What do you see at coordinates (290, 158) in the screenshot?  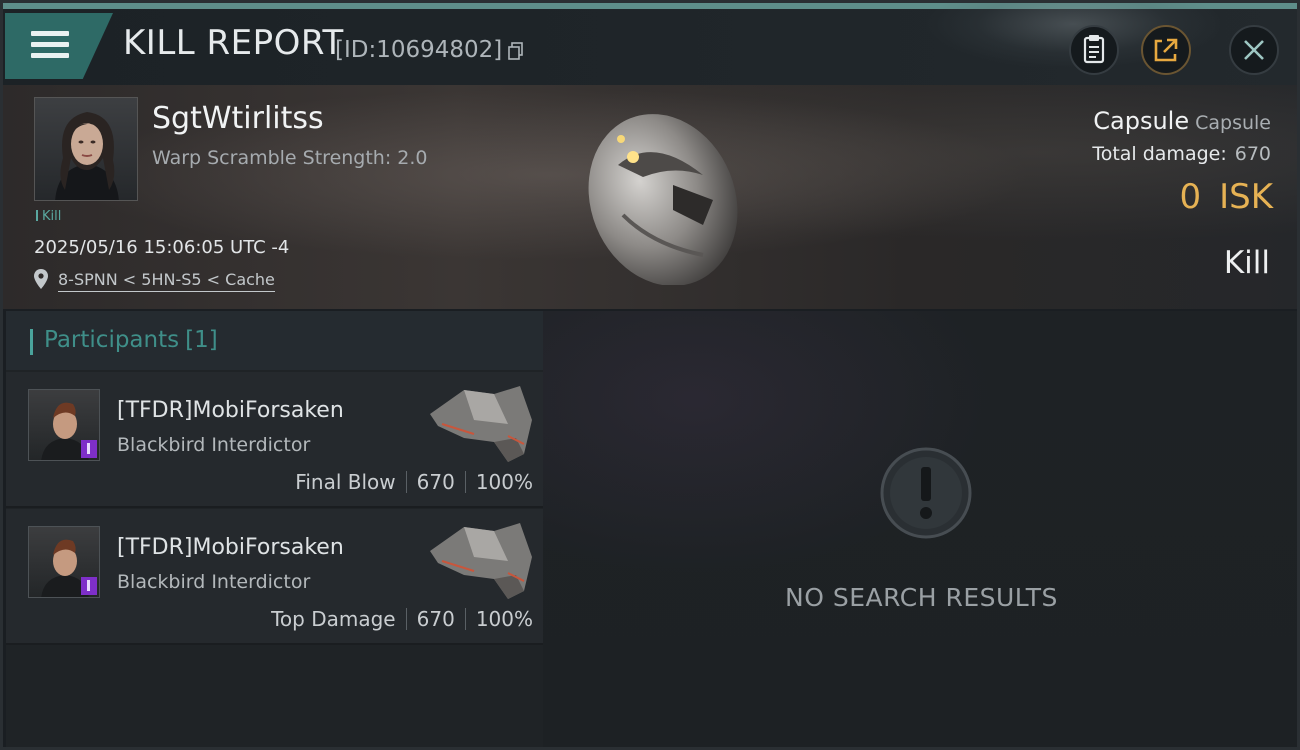 I see `warp-scramble-strength: Warp Scramble Strength: 2.0` at bounding box center [290, 158].